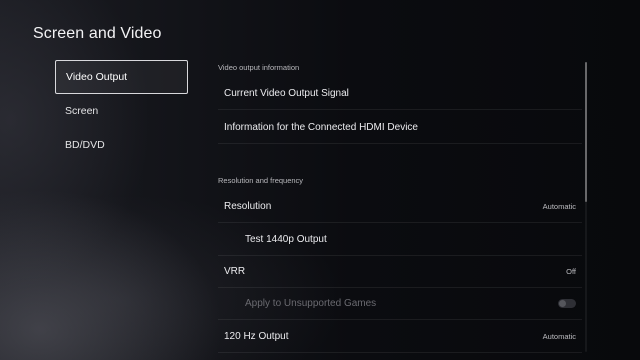 This screenshot has height=360, width=640. What do you see at coordinates (121, 145) in the screenshot?
I see `nav-item-bd-dvd: BD/DVD` at bounding box center [121, 145].